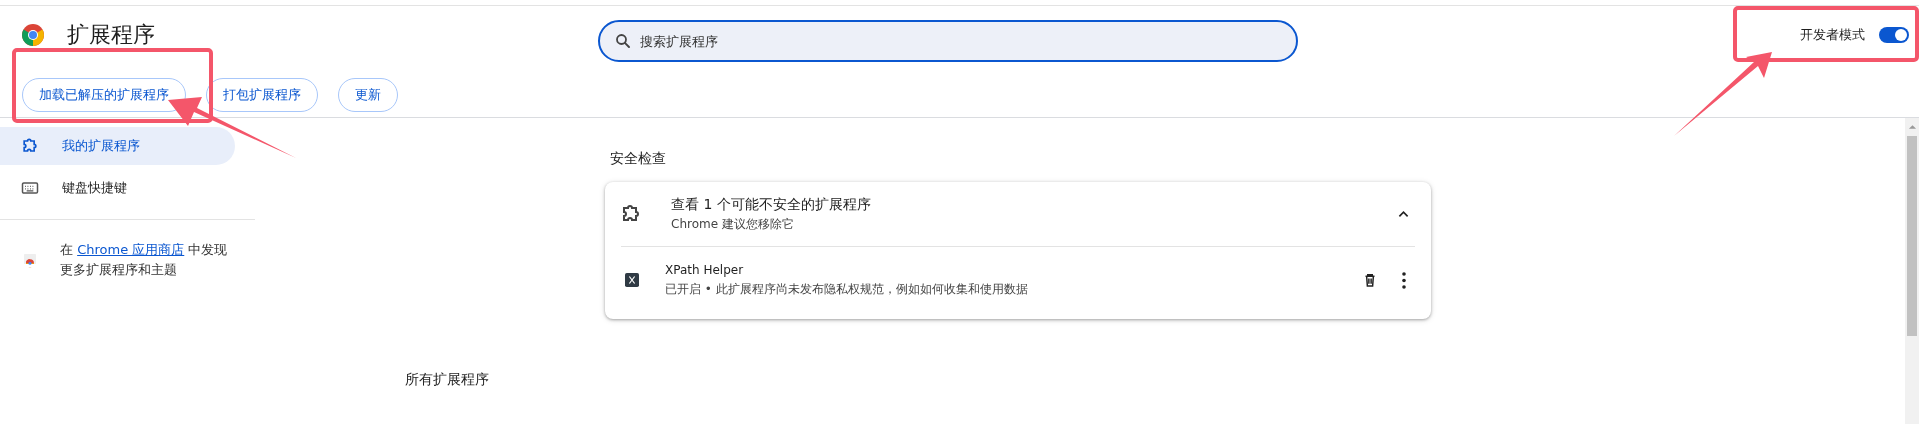 The height and width of the screenshot is (424, 1919). What do you see at coordinates (368, 95) in the screenshot?
I see `toolbar-button: 更新` at bounding box center [368, 95].